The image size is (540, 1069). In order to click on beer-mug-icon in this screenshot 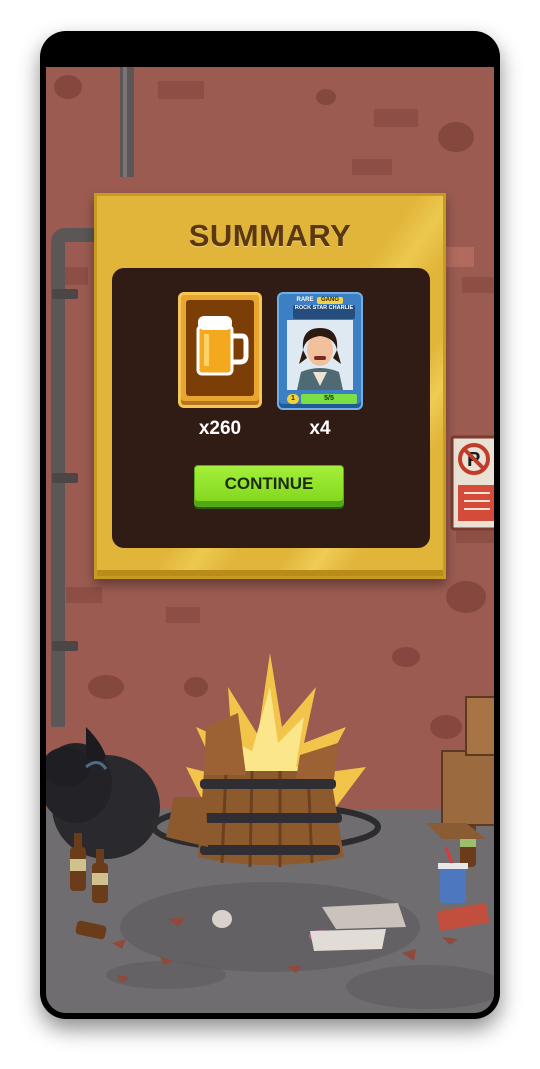, I will do `click(222, 346)`.